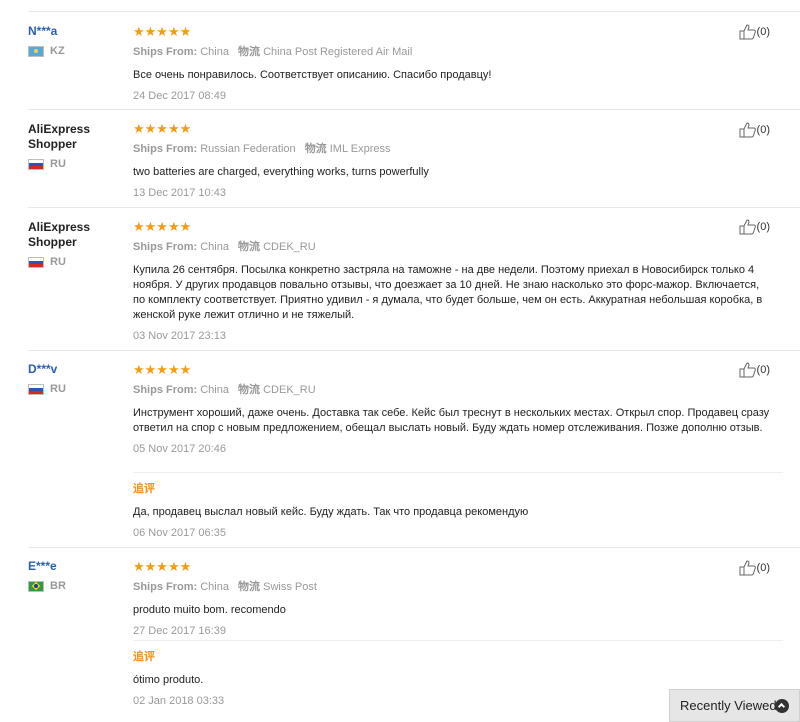 This screenshot has height=722, width=800. I want to click on recently-viewed-label: Recently Viewed, so click(728, 705).